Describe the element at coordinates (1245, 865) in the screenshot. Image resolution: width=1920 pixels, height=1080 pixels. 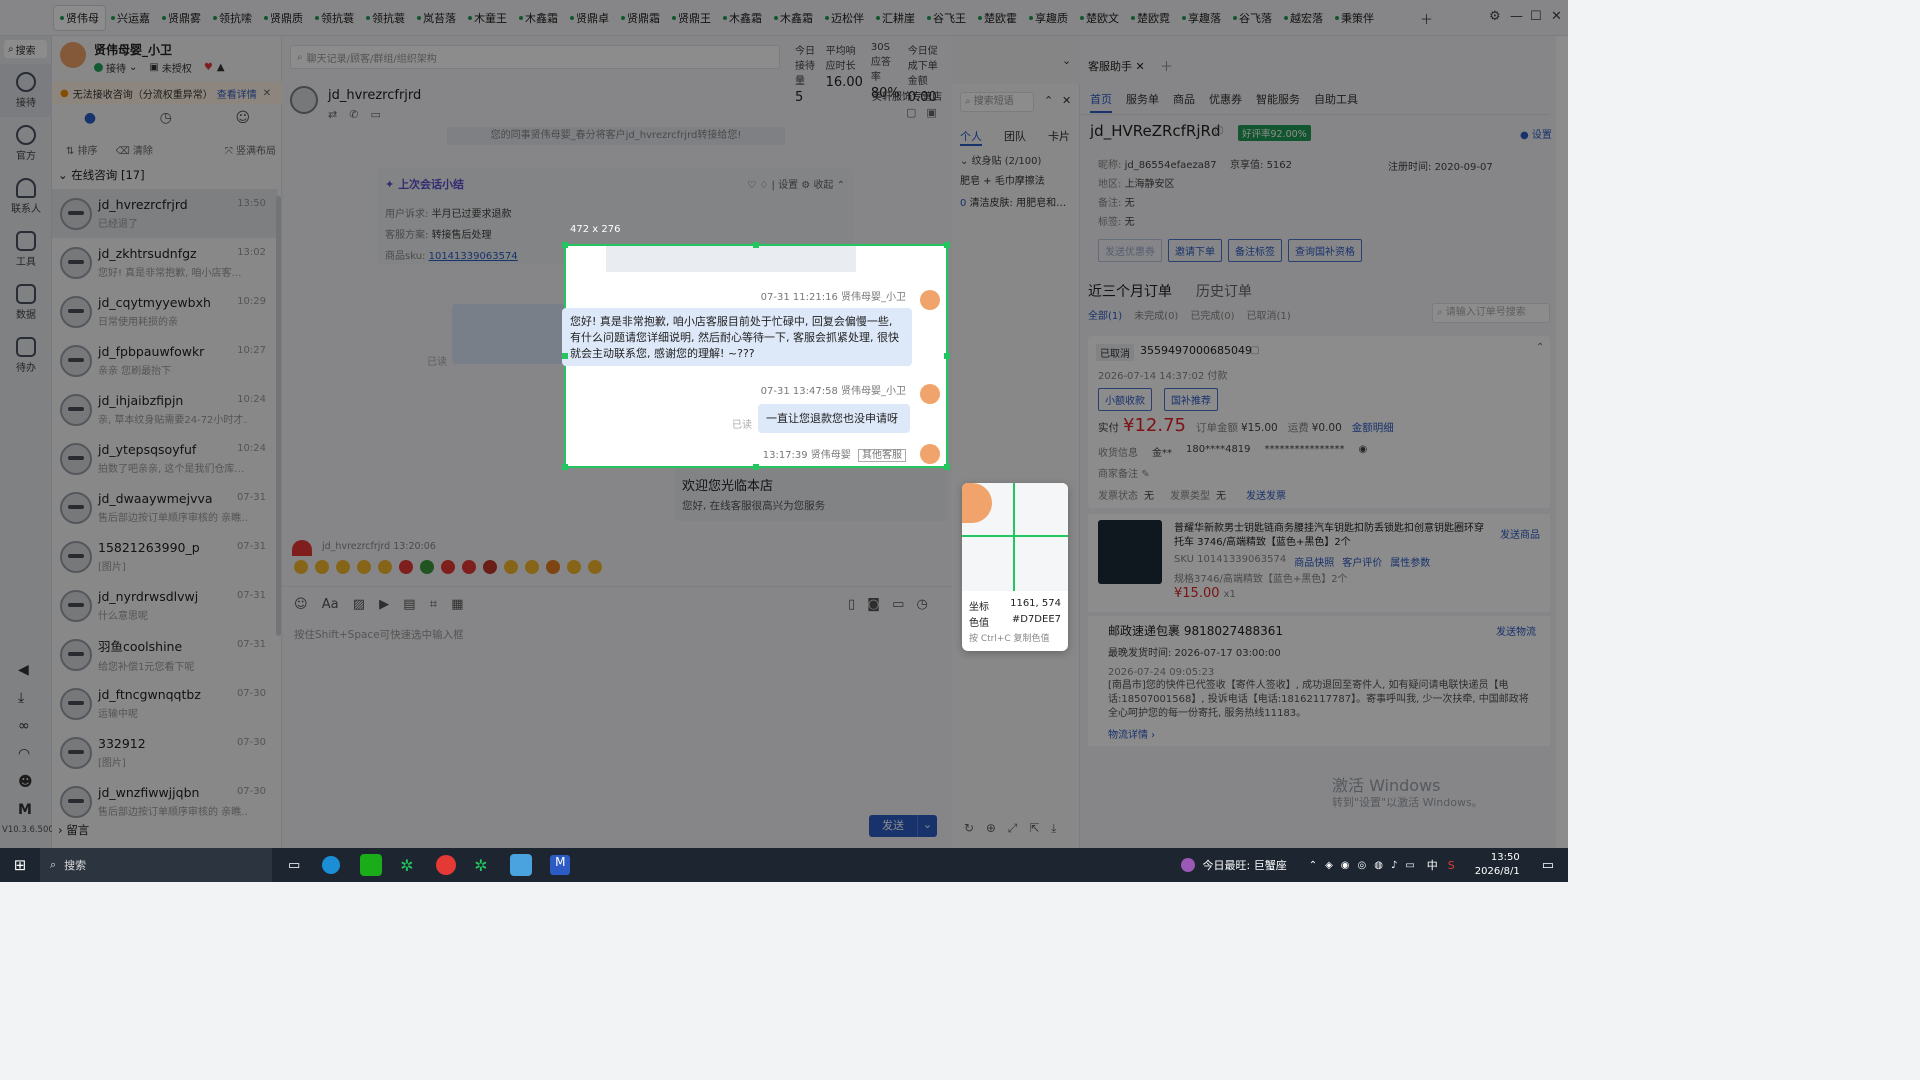
I see `horoscope-widget: 今日最旺: 巨蟹座` at that location.